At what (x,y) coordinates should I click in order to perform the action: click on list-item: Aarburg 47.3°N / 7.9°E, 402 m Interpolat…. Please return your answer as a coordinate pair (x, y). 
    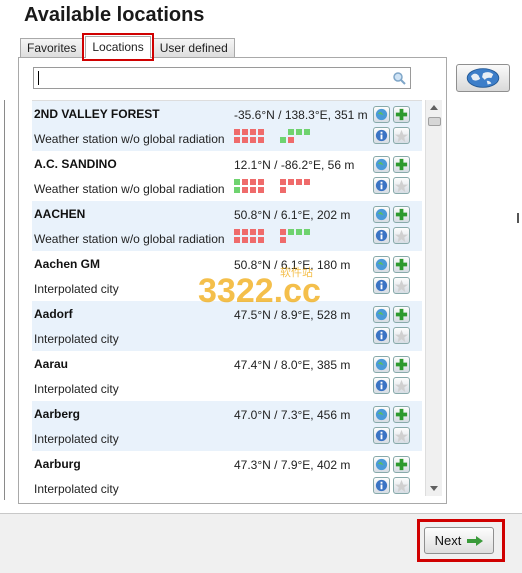
    Looking at the image, I should click on (227, 473).